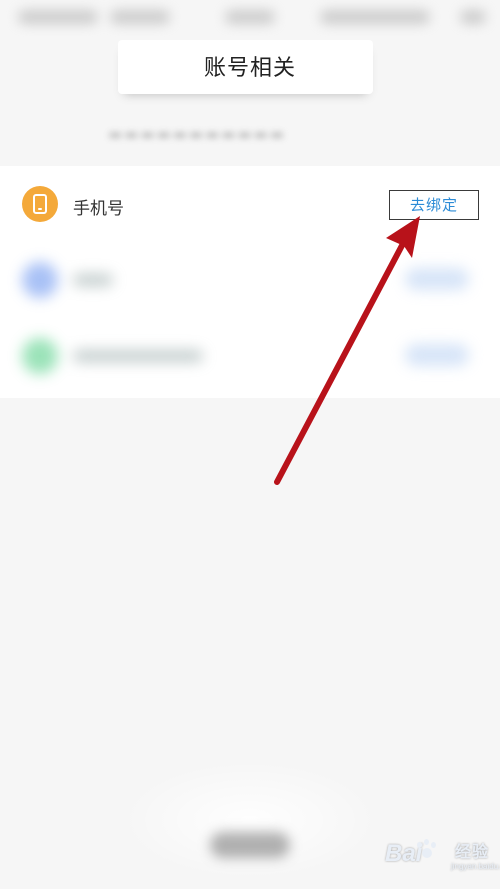 Image resolution: width=500 pixels, height=889 pixels. Describe the element at coordinates (434, 205) in the screenshot. I see `bind-phone-button: 去绑定` at that location.